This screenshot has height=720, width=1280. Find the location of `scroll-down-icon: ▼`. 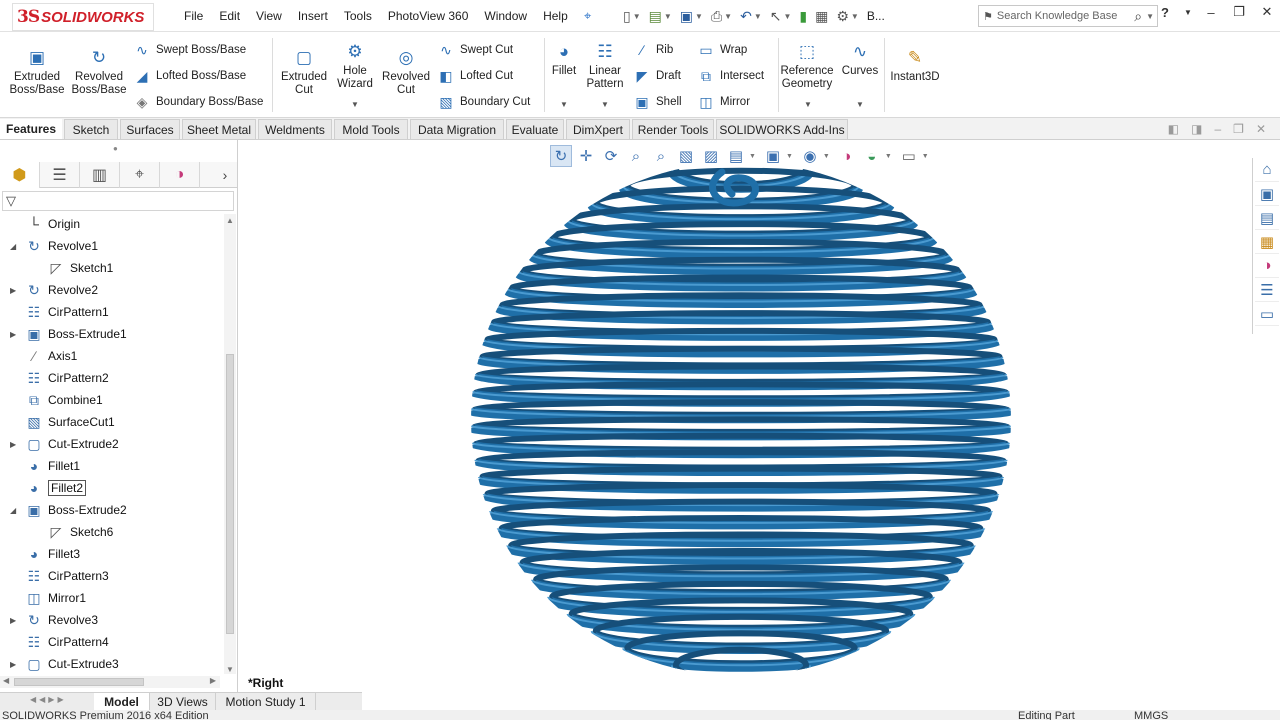

scroll-down-icon: ▼ is located at coordinates (230, 669).